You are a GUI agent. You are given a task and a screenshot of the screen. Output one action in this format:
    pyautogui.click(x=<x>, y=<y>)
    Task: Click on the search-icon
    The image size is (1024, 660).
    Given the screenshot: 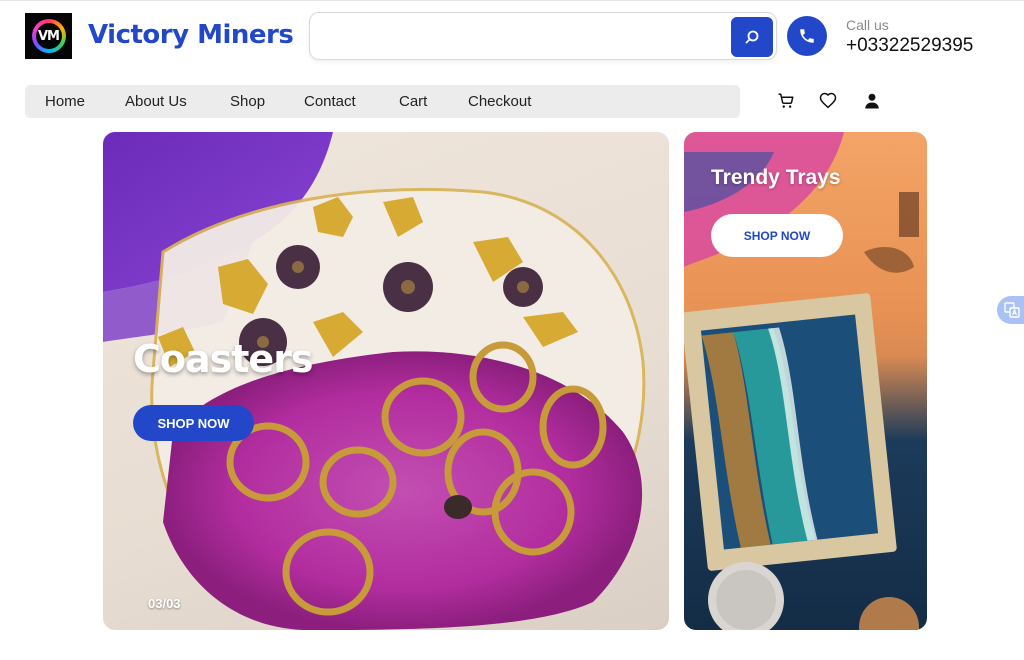 What is the action you would take?
    pyautogui.click(x=752, y=37)
    